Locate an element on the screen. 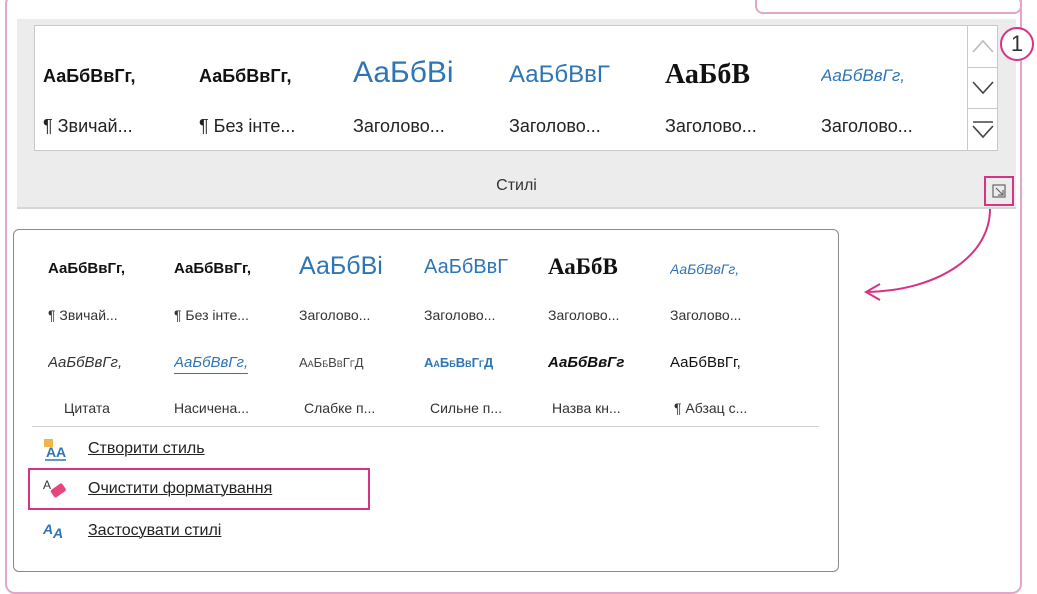 This screenshot has height=594, width=1037. scroll-down-button is located at coordinates (982, 87).